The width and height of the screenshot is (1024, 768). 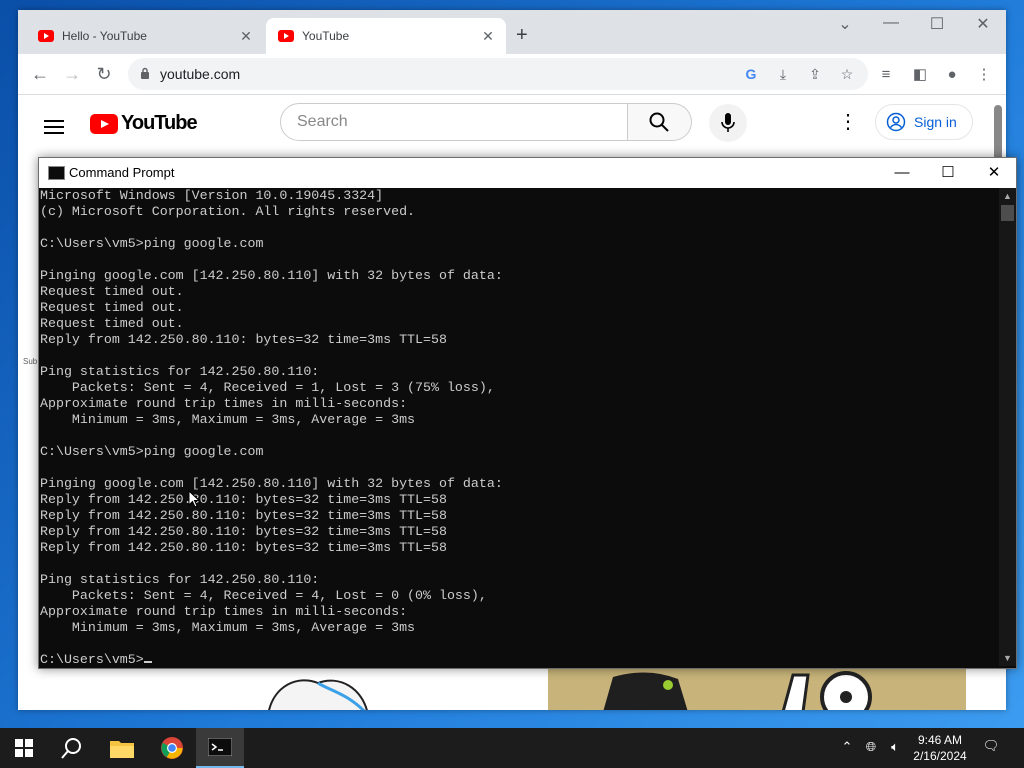 What do you see at coordinates (180, 579) in the screenshot?
I see `console-line: Ping statistics for 142.250.80.110:` at bounding box center [180, 579].